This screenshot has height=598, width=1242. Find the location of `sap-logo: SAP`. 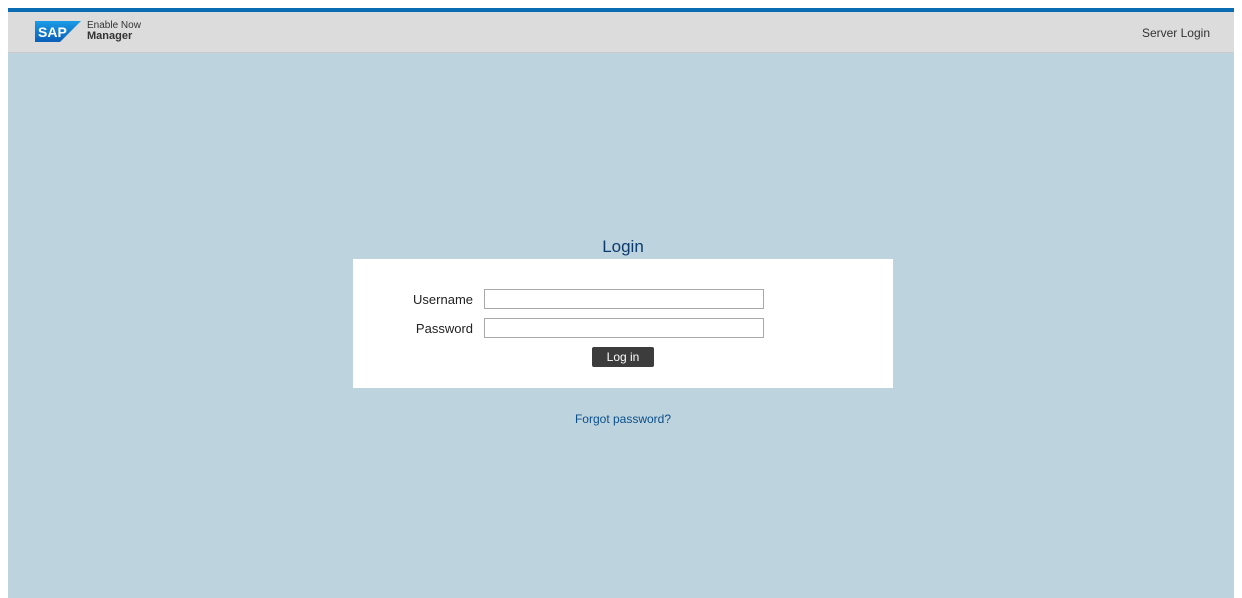

sap-logo: SAP is located at coordinates (58, 31).